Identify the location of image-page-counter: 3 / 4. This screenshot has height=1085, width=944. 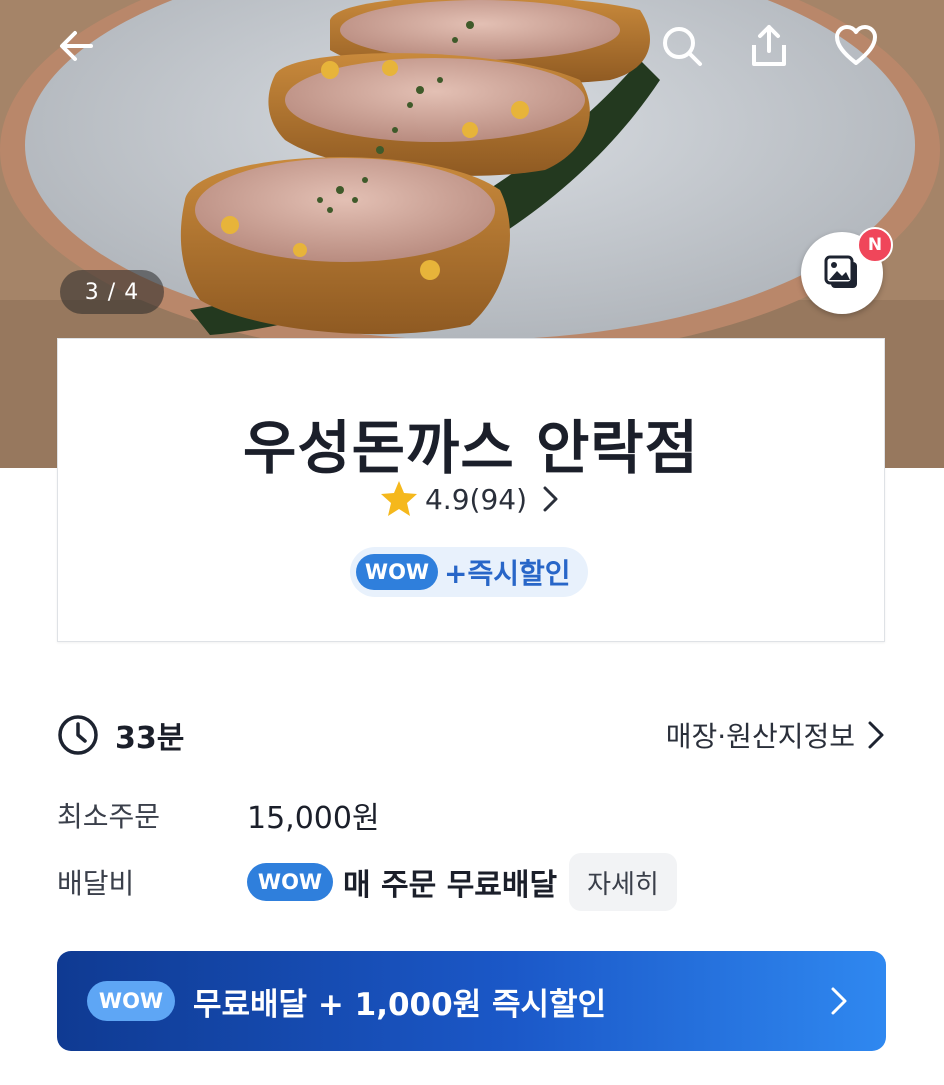
(112, 292).